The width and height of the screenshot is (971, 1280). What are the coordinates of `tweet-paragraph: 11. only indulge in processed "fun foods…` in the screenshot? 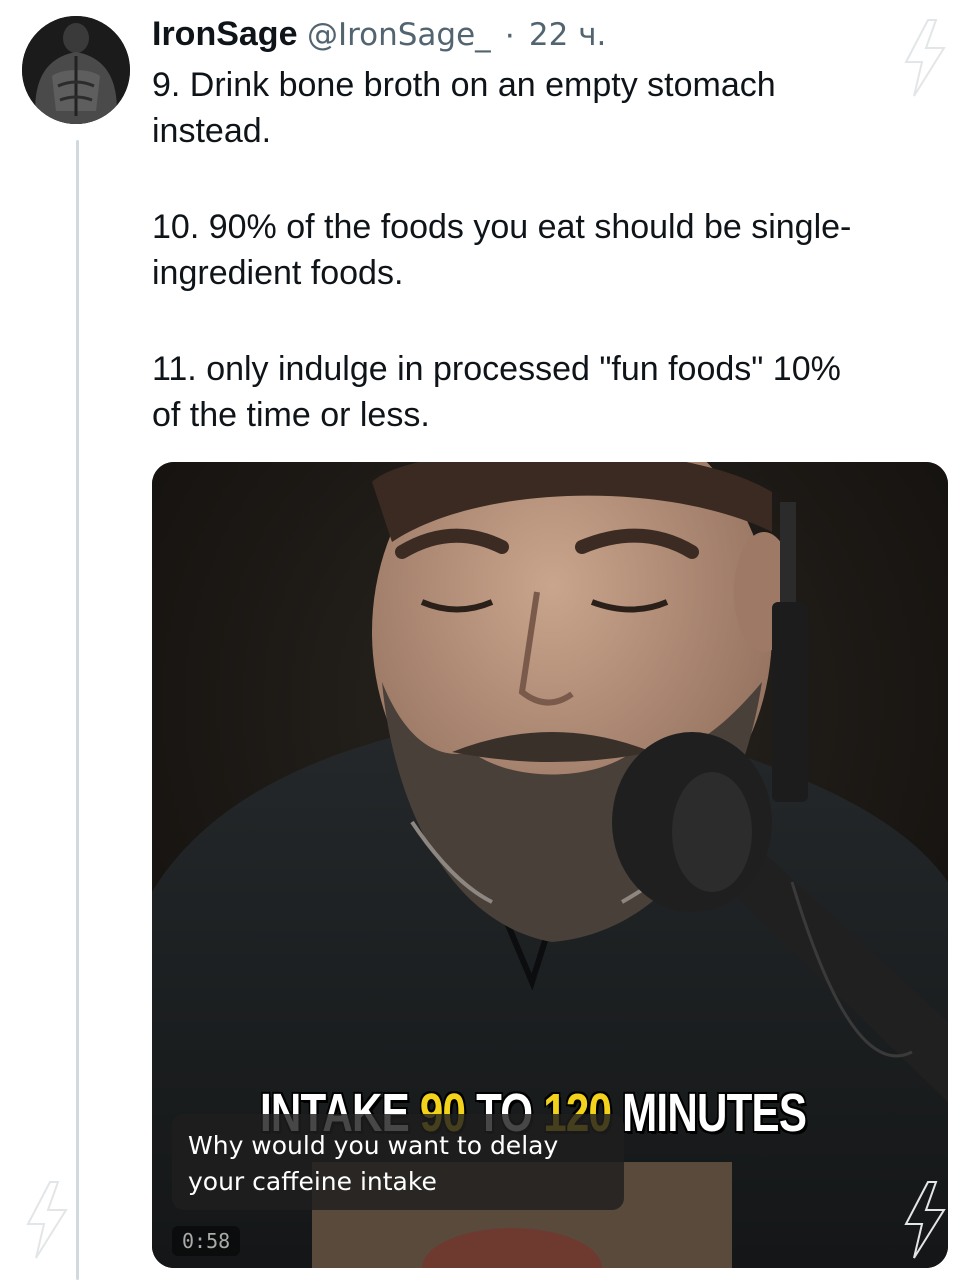 It's located at (496, 392).